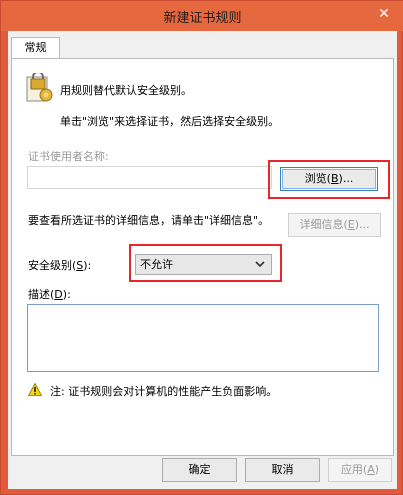 This screenshot has height=495, width=403. I want to click on details-accesskey: E, so click(351, 224).